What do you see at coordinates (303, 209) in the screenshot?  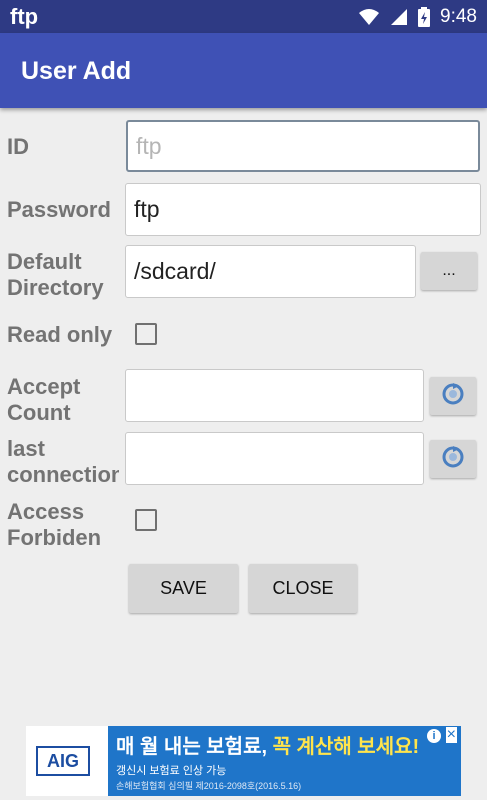 I see `password-input: ftp` at bounding box center [303, 209].